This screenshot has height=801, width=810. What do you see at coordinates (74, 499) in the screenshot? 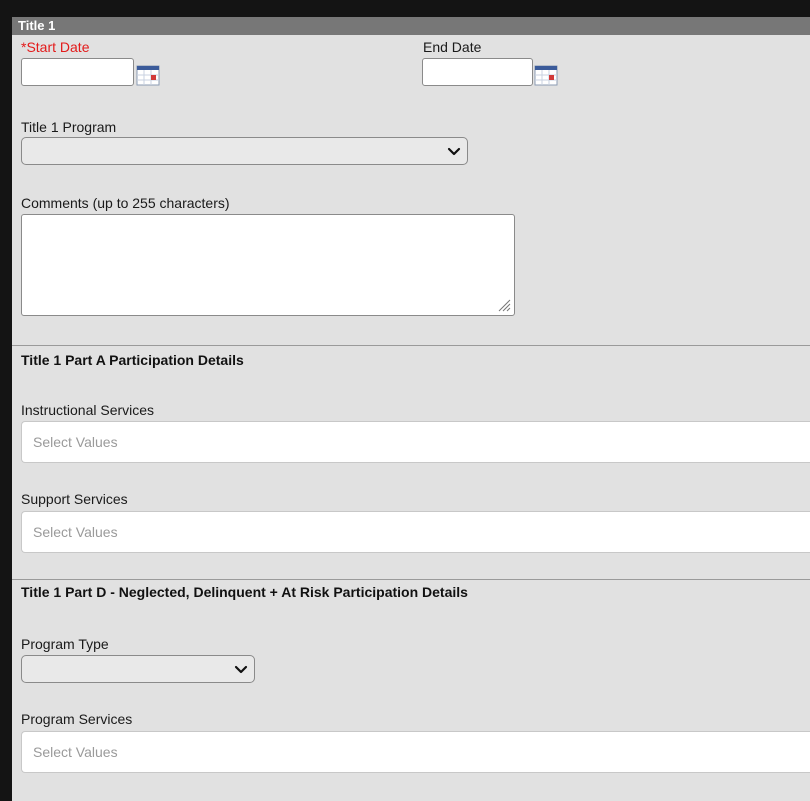
I see `support-services-label: Support Services` at bounding box center [74, 499].